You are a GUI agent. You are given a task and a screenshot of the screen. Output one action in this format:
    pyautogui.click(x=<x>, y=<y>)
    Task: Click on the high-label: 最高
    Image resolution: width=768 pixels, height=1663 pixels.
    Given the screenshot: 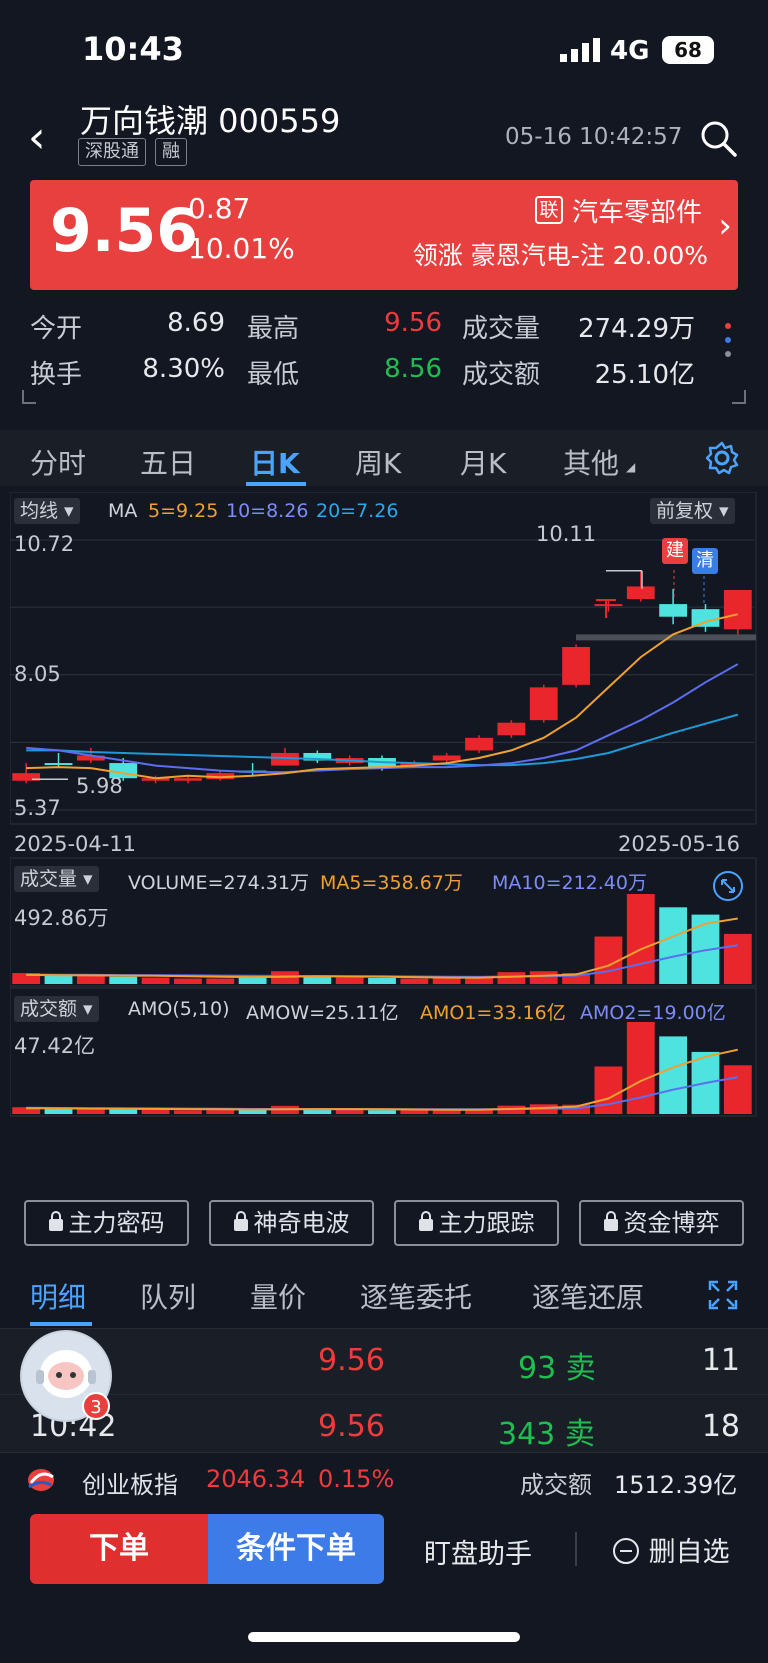 What is the action you would take?
    pyautogui.click(x=273, y=329)
    